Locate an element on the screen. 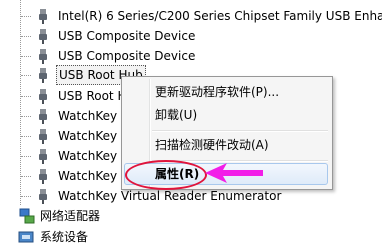 Image resolution: width=382 pixels, height=248 pixels. tree-item-usb-composite-2: USB Composite Device is located at coordinates (191, 56).